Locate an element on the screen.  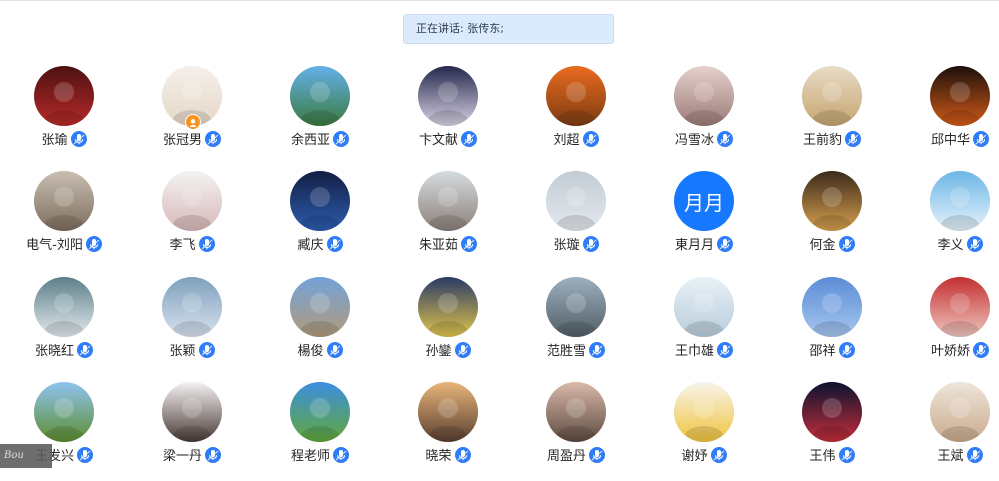
participant-tile: 电气-刘阳 is located at coordinates (64, 213).